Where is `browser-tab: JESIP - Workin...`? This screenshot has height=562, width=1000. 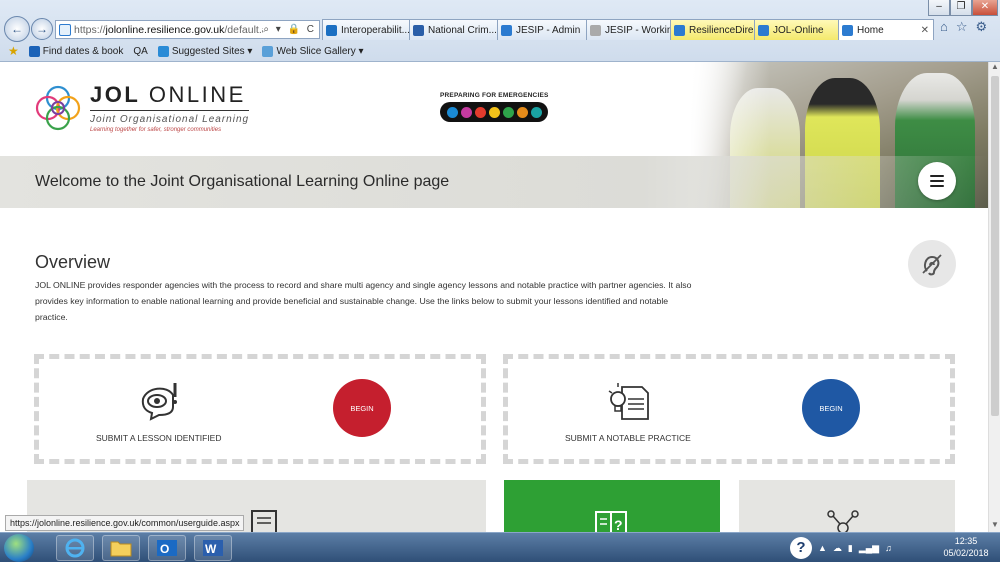 browser-tab: JESIP - Workin... is located at coordinates (628, 29).